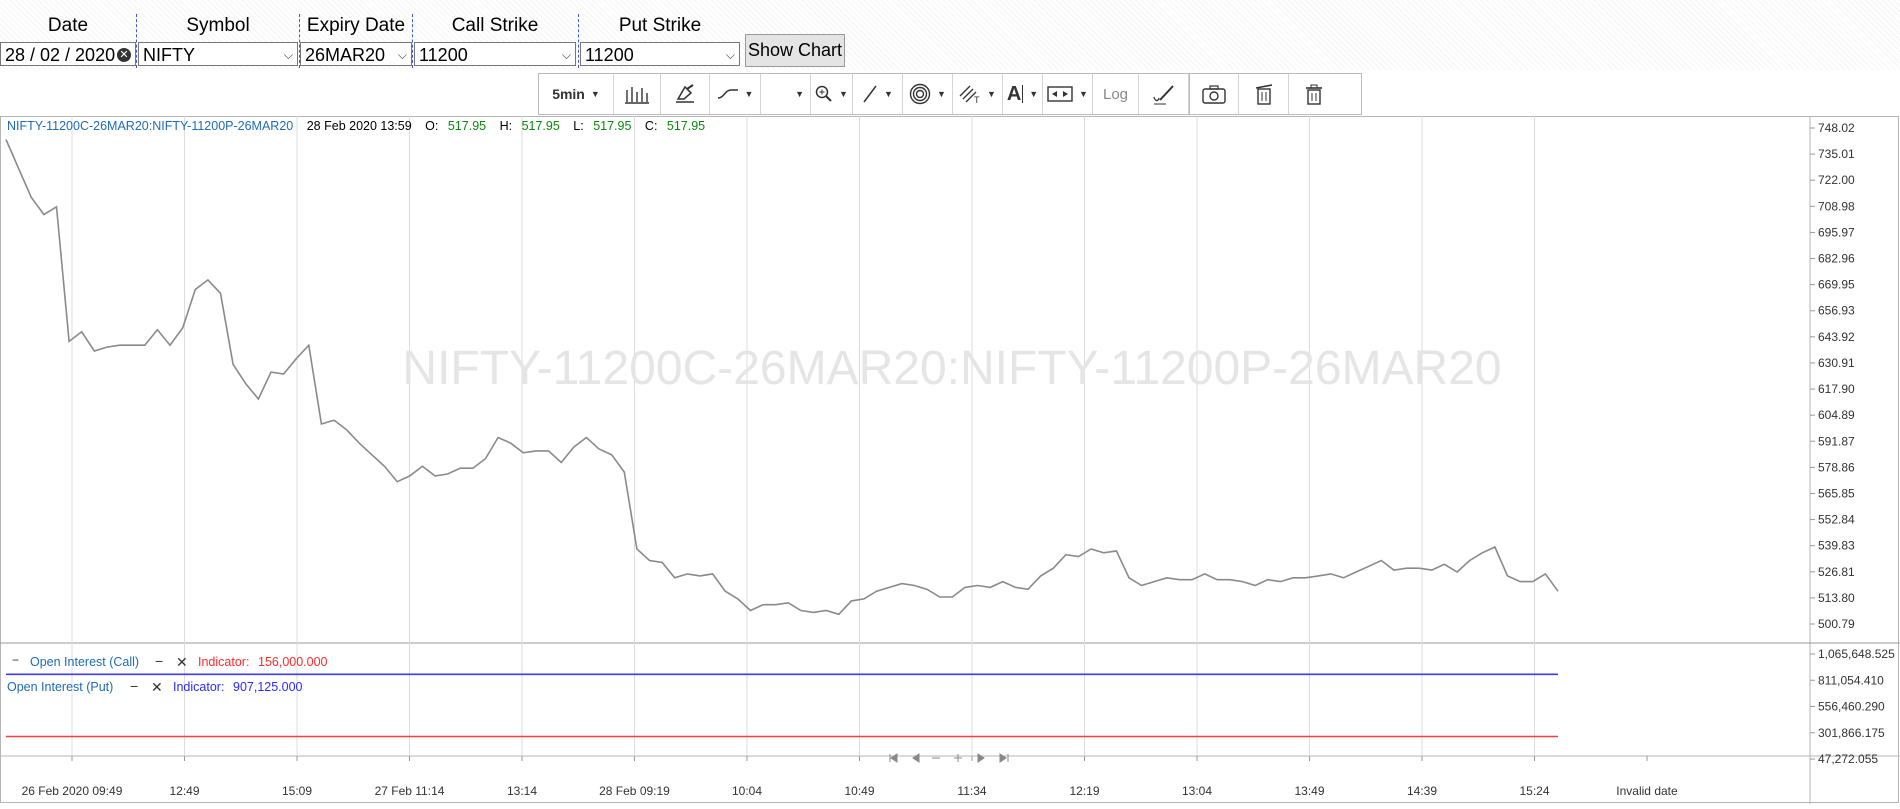 This screenshot has width=1900, height=809. Describe the element at coordinates (1197, 791) in the screenshot. I see `x-axis-label: 13:04` at that location.